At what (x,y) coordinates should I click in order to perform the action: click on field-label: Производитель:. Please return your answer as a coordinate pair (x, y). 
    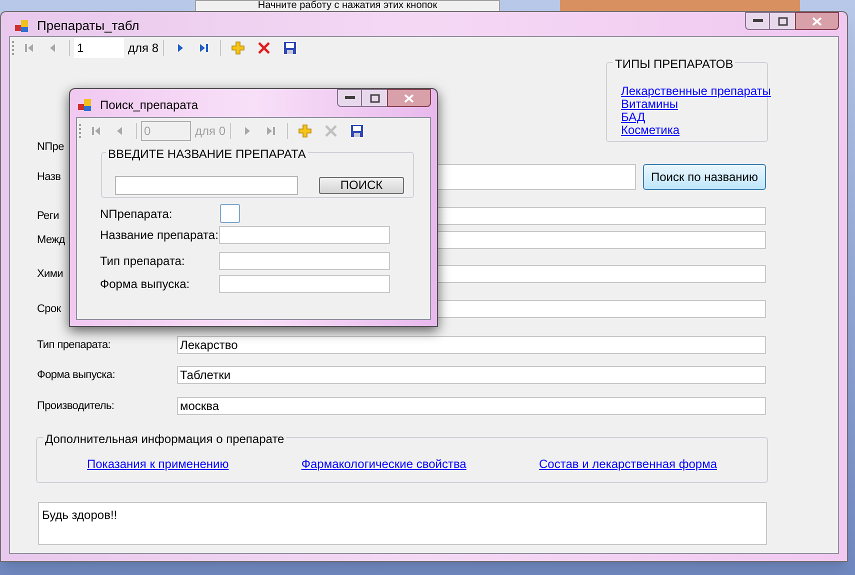
    Looking at the image, I should click on (75, 406).